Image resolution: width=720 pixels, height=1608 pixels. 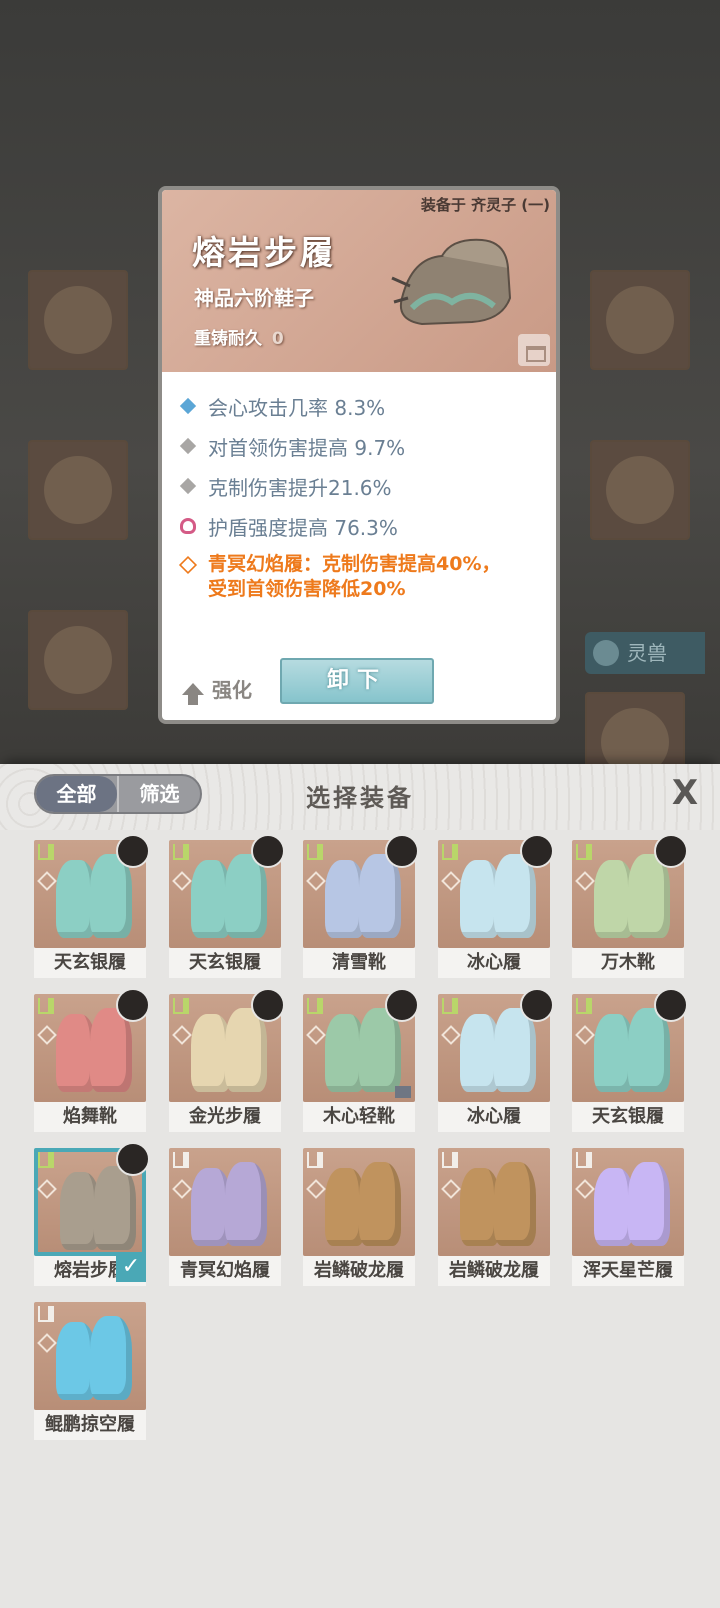 What do you see at coordinates (90, 1425) in the screenshot?
I see `equipment-name: 鲲鹏掠空履` at bounding box center [90, 1425].